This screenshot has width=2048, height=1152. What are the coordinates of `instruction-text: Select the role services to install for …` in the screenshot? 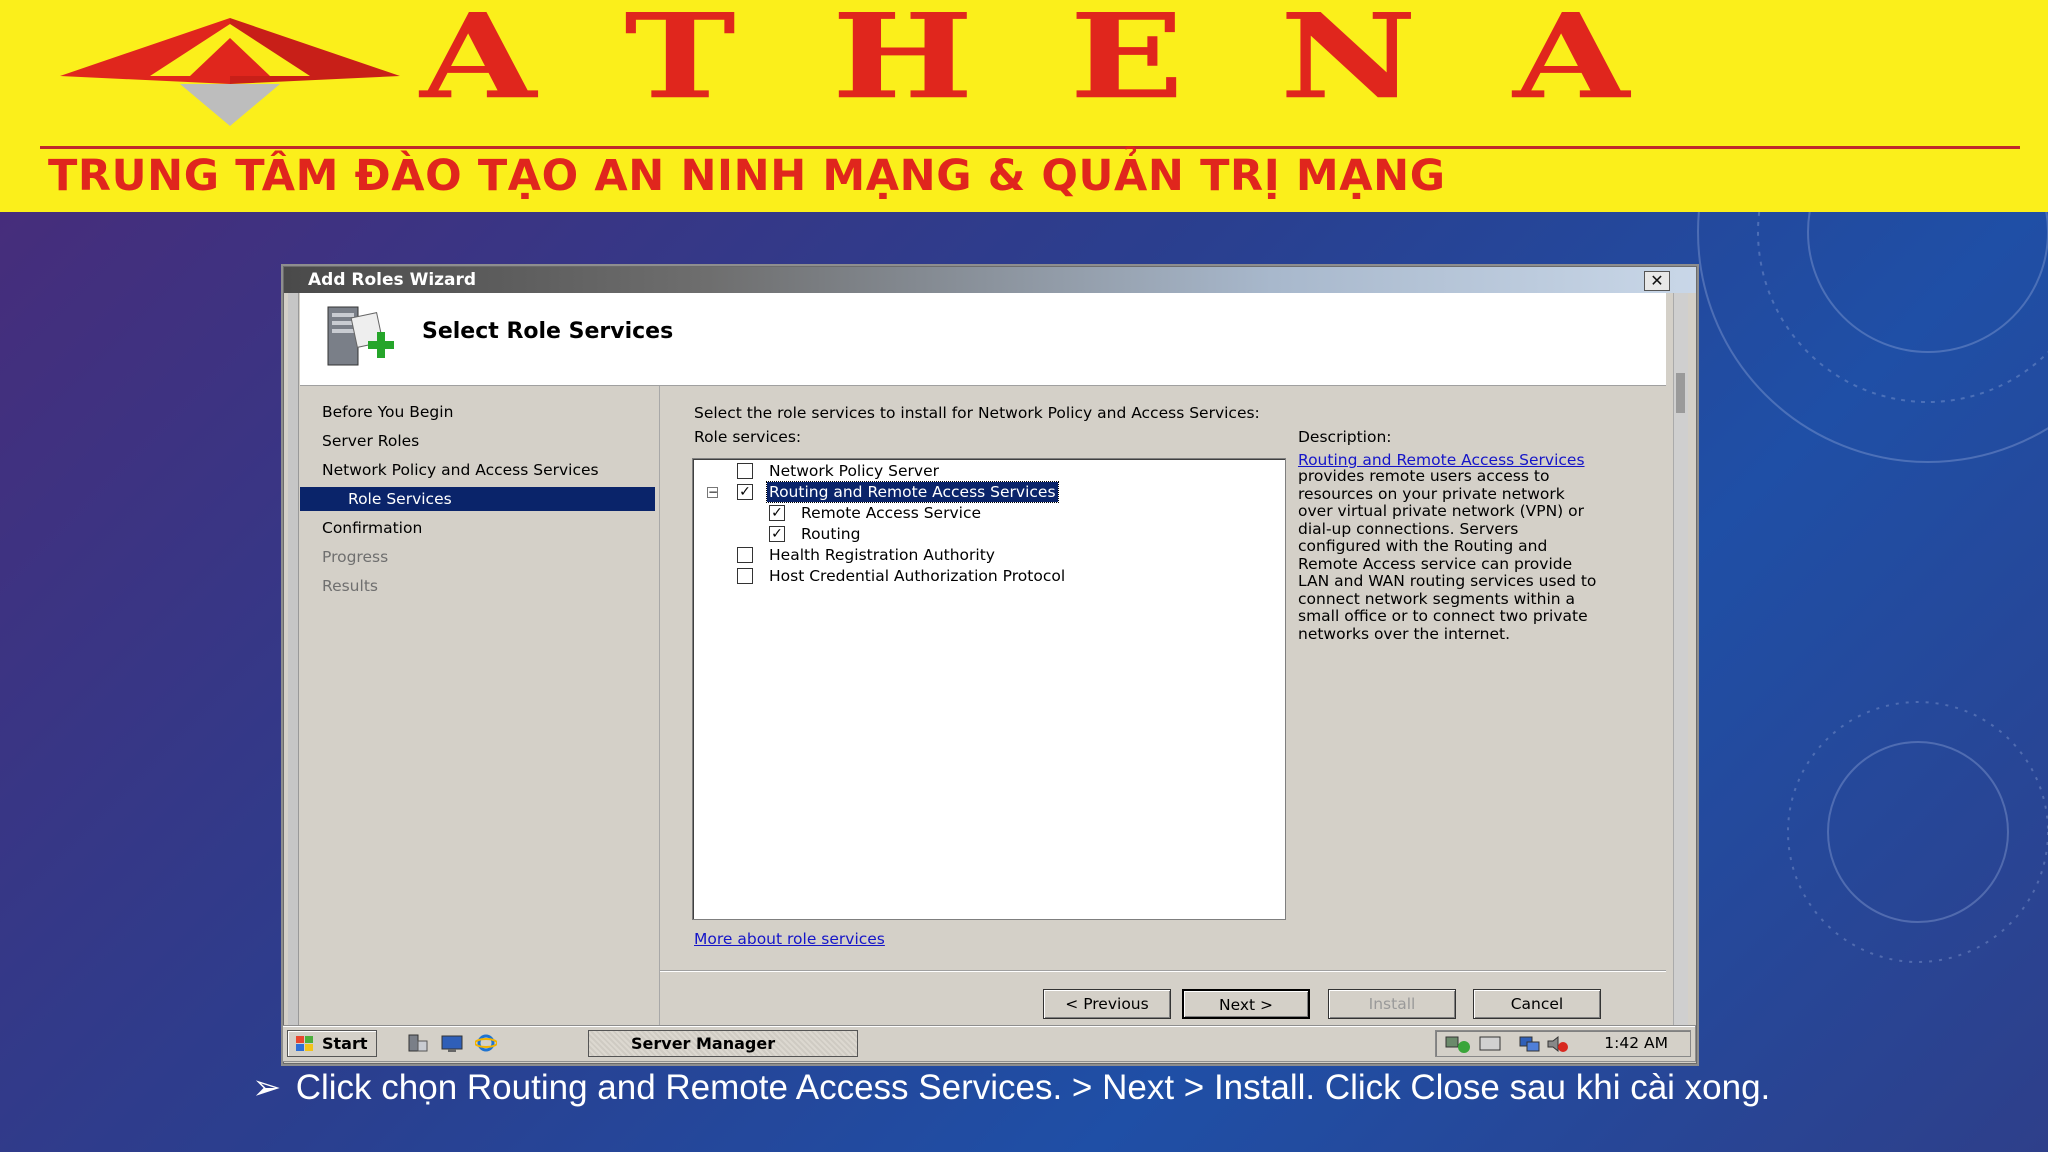 It's located at (977, 413).